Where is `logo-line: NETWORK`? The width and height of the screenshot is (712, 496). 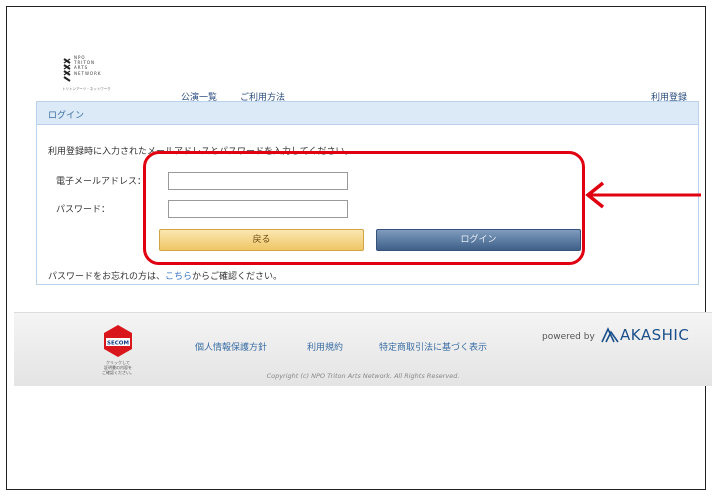
logo-line: NETWORK is located at coordinates (88, 73).